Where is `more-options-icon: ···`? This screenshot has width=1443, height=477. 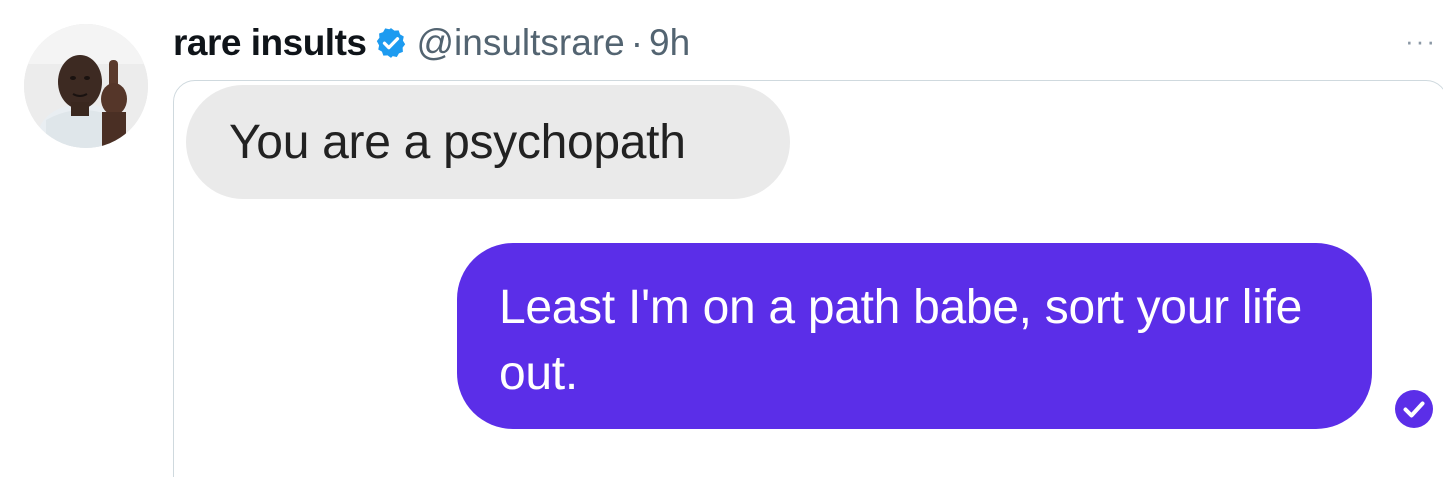
more-options-icon: ··· is located at coordinates (1421, 41).